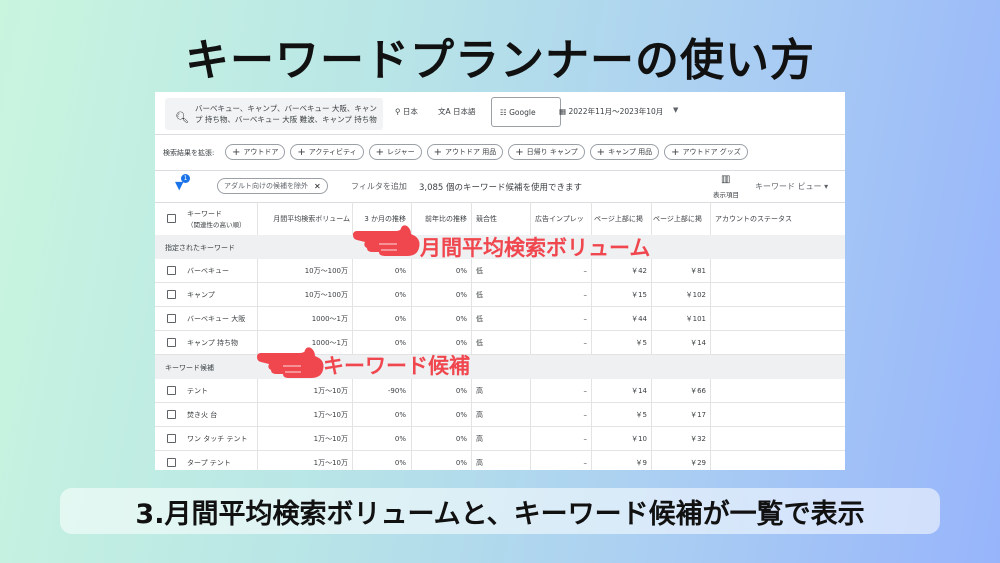 This screenshot has width=1000, height=563. Describe the element at coordinates (500, 415) in the screenshot. I see `table-row: 焚き火 台 1万～10万 0% 0% 高 – ￥5 ￥17` at that location.